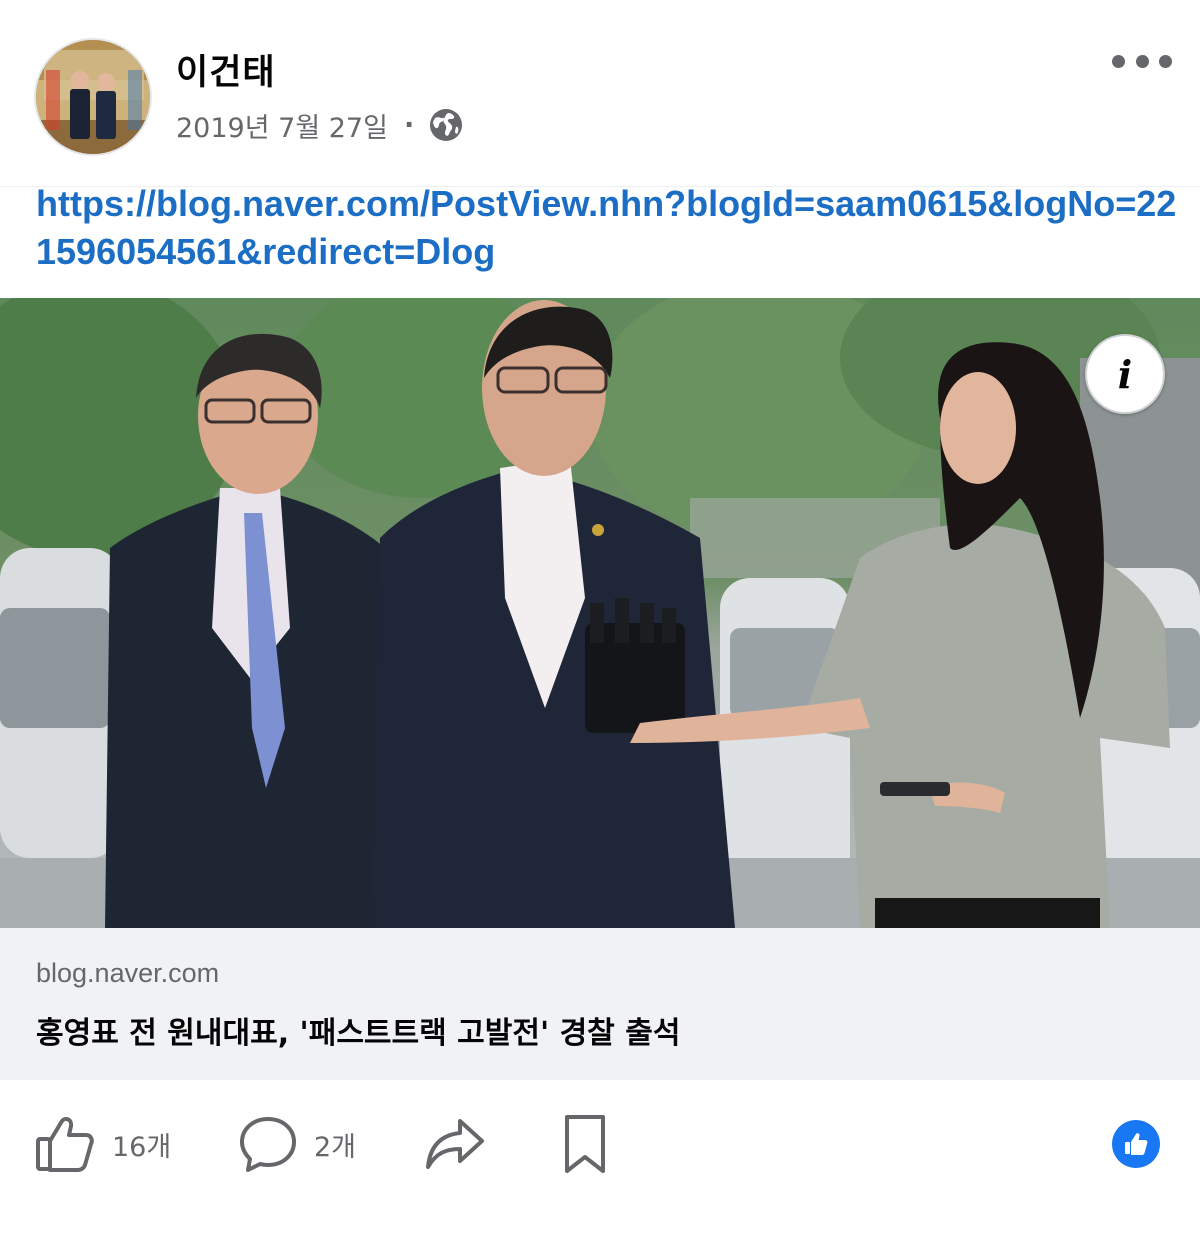 This screenshot has height=1239, width=1200. I want to click on avatar-photo, so click(93, 97).